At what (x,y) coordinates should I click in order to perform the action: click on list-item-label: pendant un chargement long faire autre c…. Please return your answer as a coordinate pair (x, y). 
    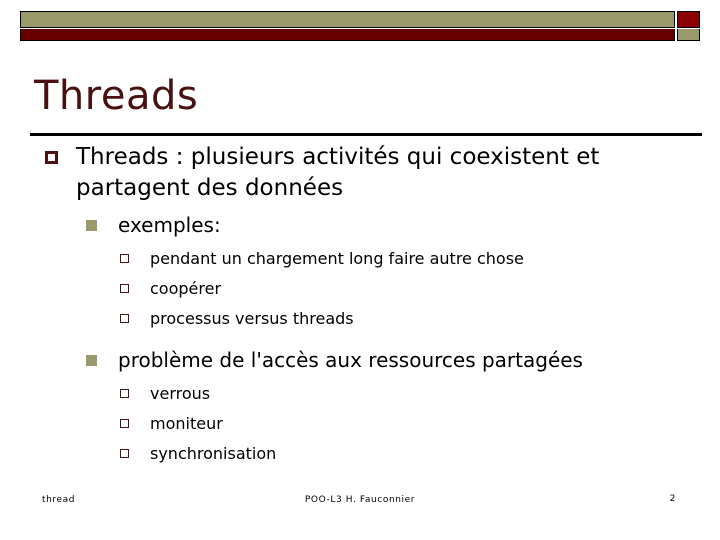
    Looking at the image, I should click on (337, 258).